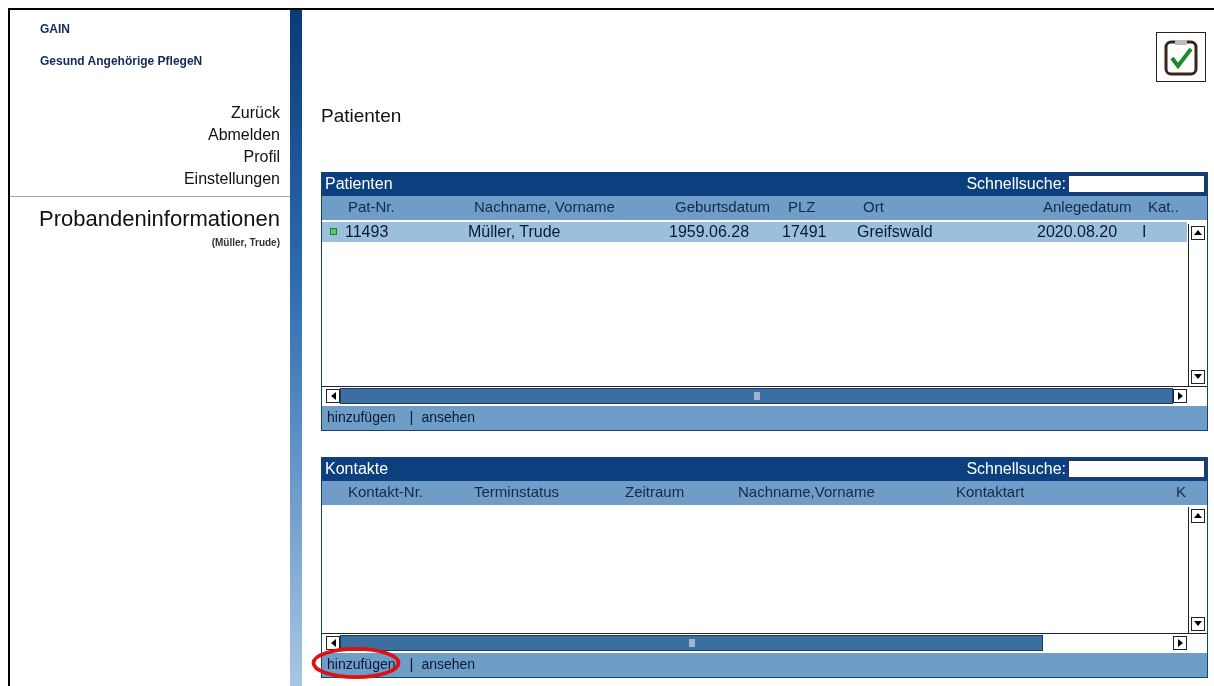 This screenshot has height=686, width=1214. What do you see at coordinates (245, 243) in the screenshot?
I see `section-subject: (Müller, Trude)` at bounding box center [245, 243].